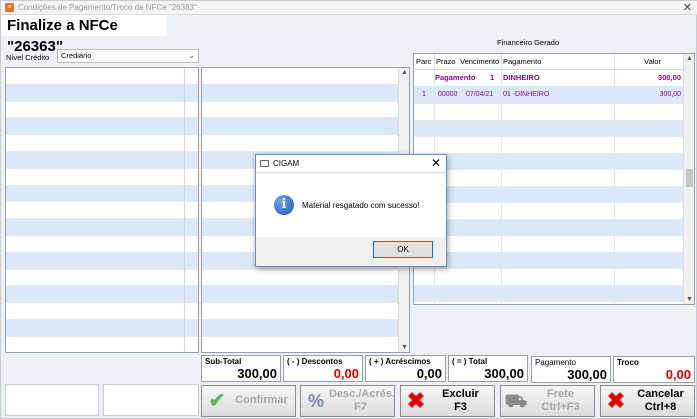  Describe the element at coordinates (455, 77) in the screenshot. I see `summary-label: Pagamento` at that location.